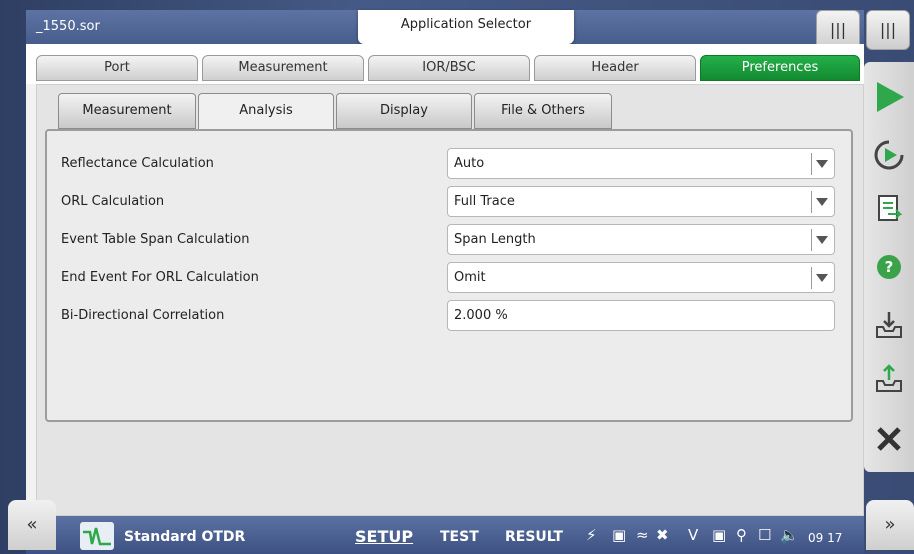 This screenshot has height=554, width=914. I want to click on subtab-measurement: Measurement, so click(127, 111).